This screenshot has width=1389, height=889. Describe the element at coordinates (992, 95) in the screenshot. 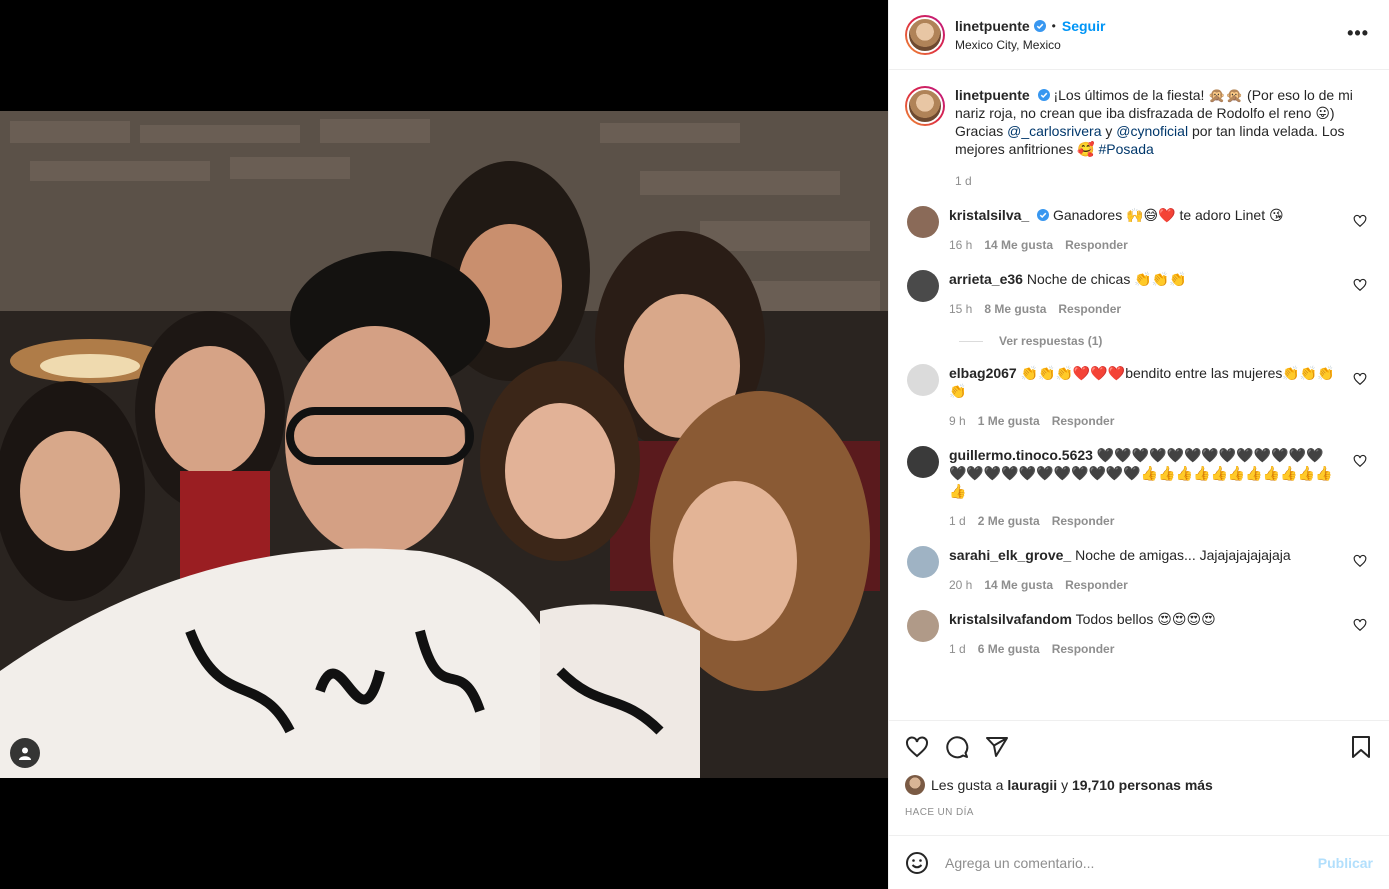

I see `caption-username: linetpuente` at that location.